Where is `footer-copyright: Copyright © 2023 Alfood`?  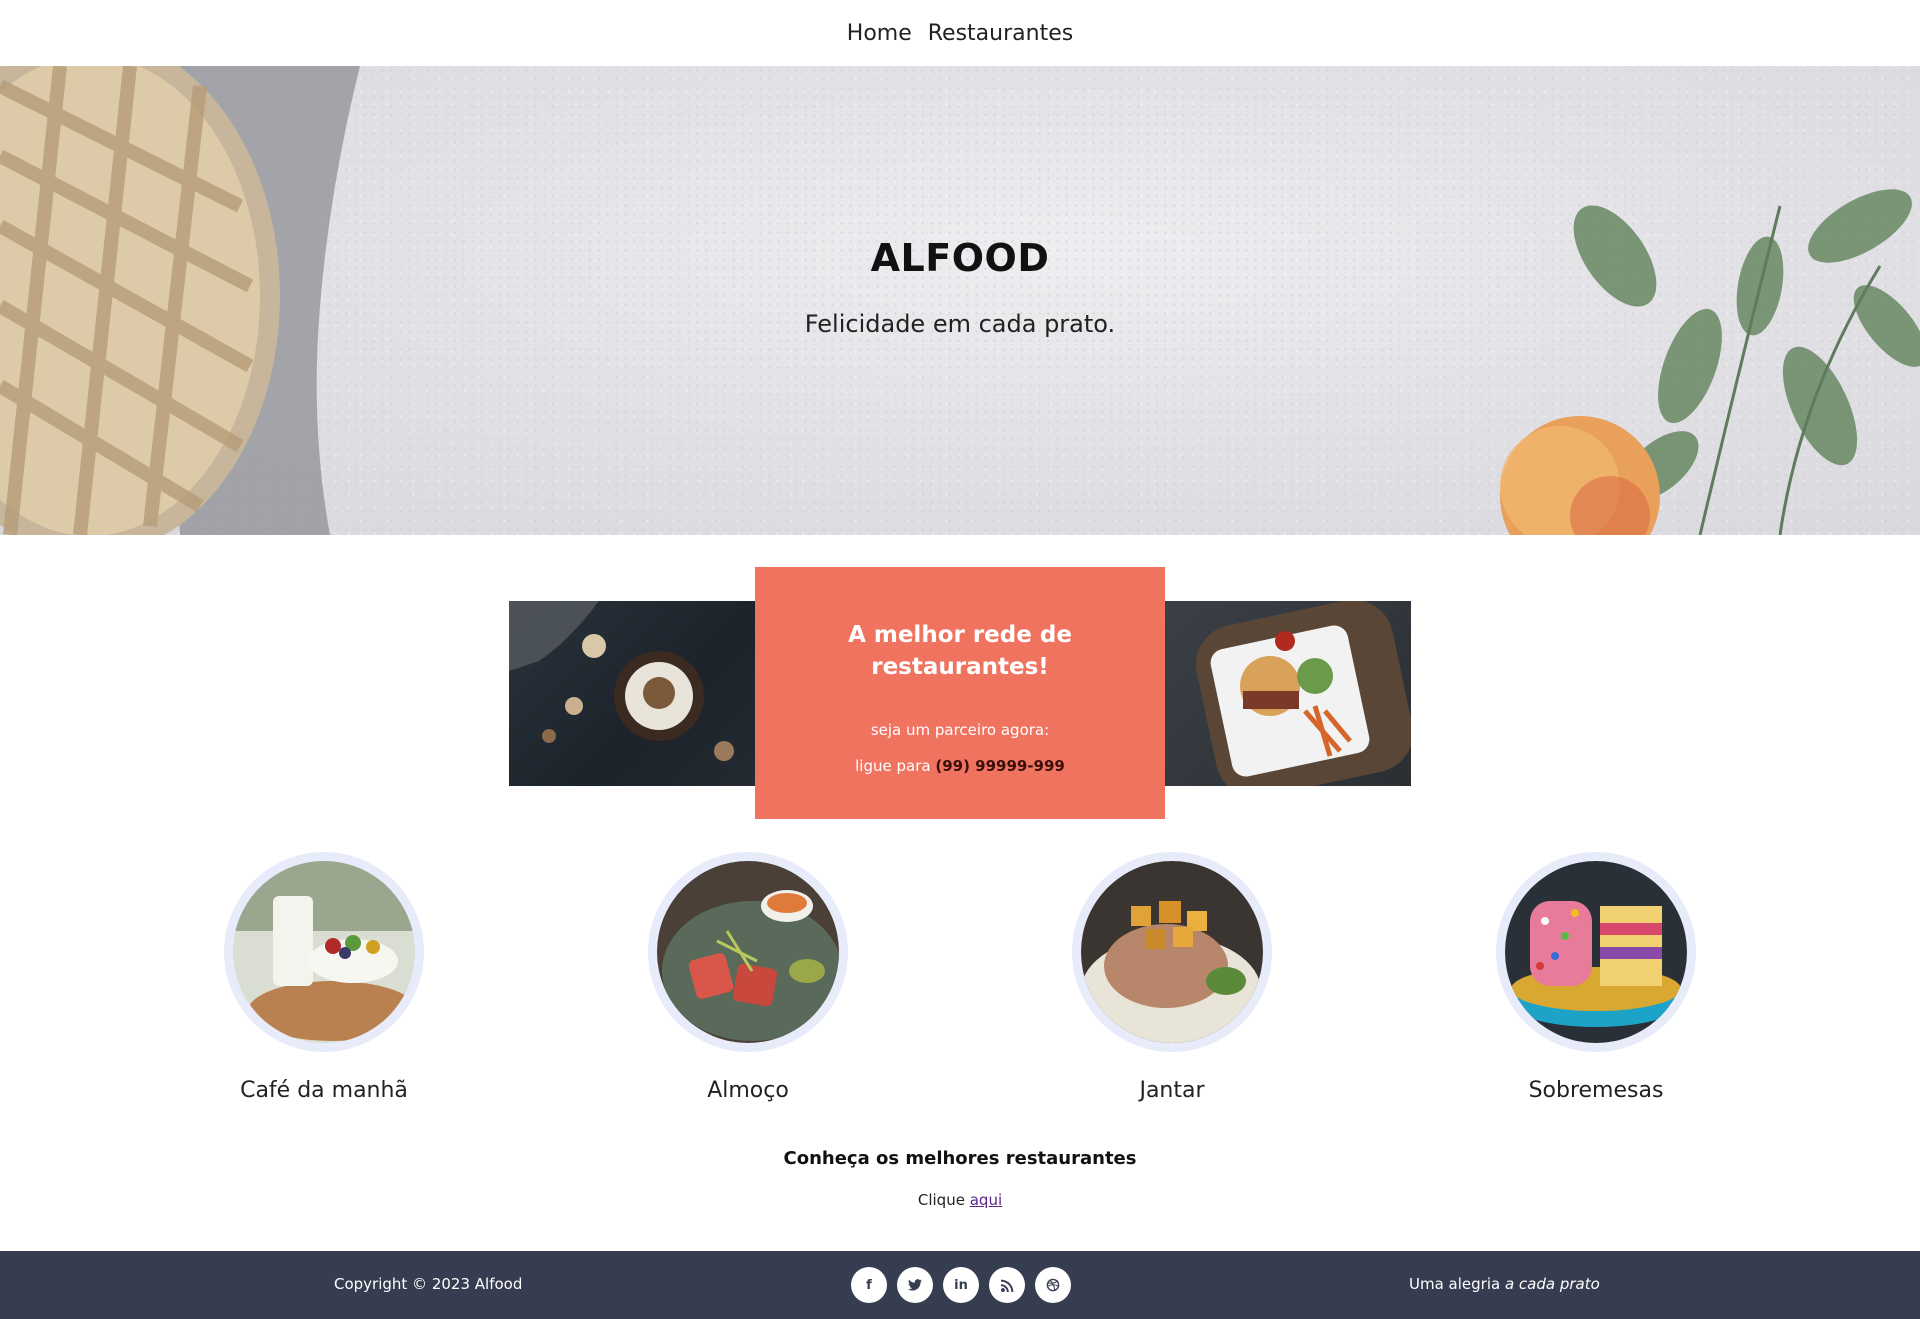 footer-copyright: Copyright © 2023 Alfood is located at coordinates (428, 1284).